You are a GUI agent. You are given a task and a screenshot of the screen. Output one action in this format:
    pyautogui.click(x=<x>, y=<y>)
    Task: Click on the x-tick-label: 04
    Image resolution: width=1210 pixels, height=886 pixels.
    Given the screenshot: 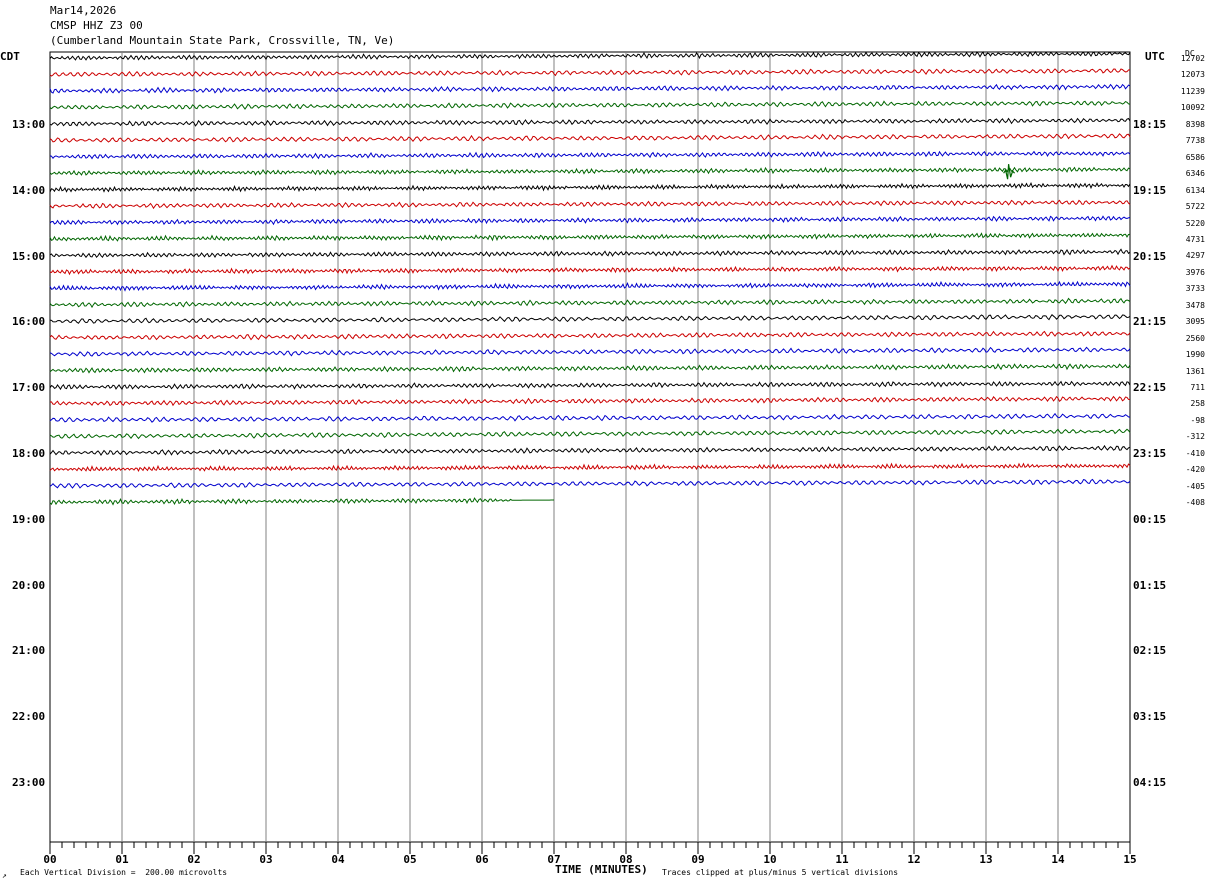 What is the action you would take?
    pyautogui.click(x=338, y=859)
    